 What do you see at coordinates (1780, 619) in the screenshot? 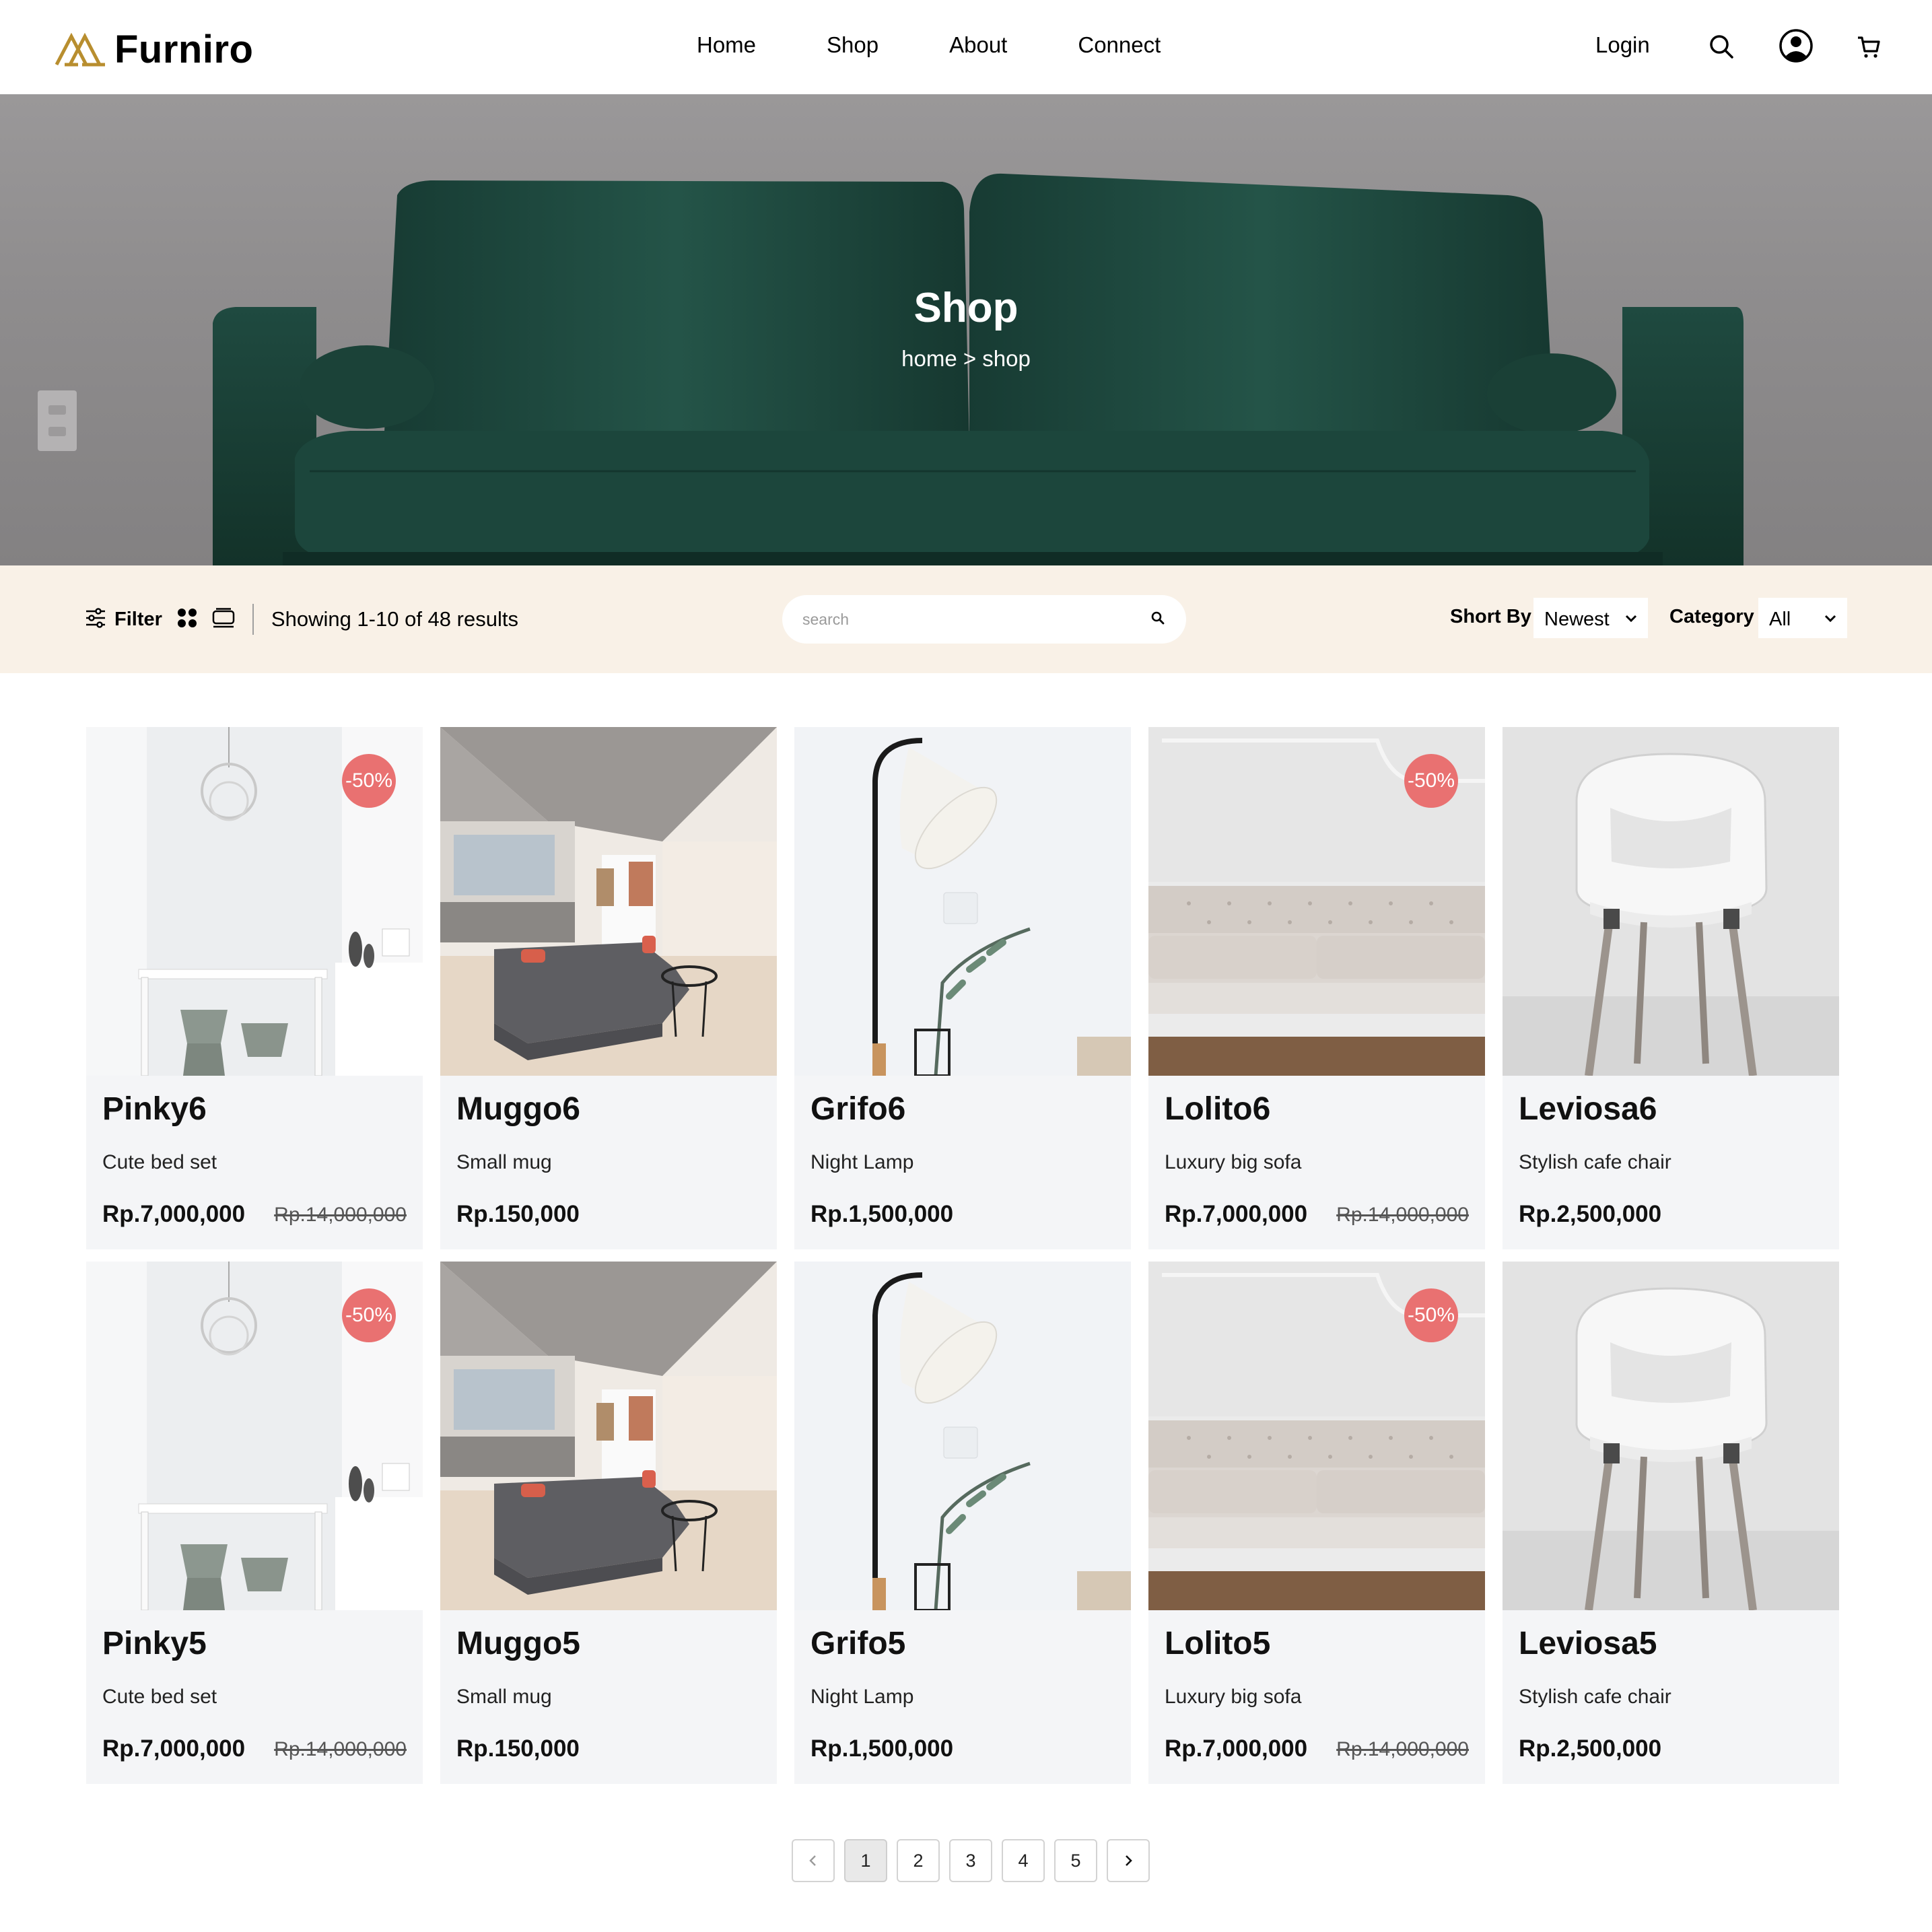
I see `category-value: All` at bounding box center [1780, 619].